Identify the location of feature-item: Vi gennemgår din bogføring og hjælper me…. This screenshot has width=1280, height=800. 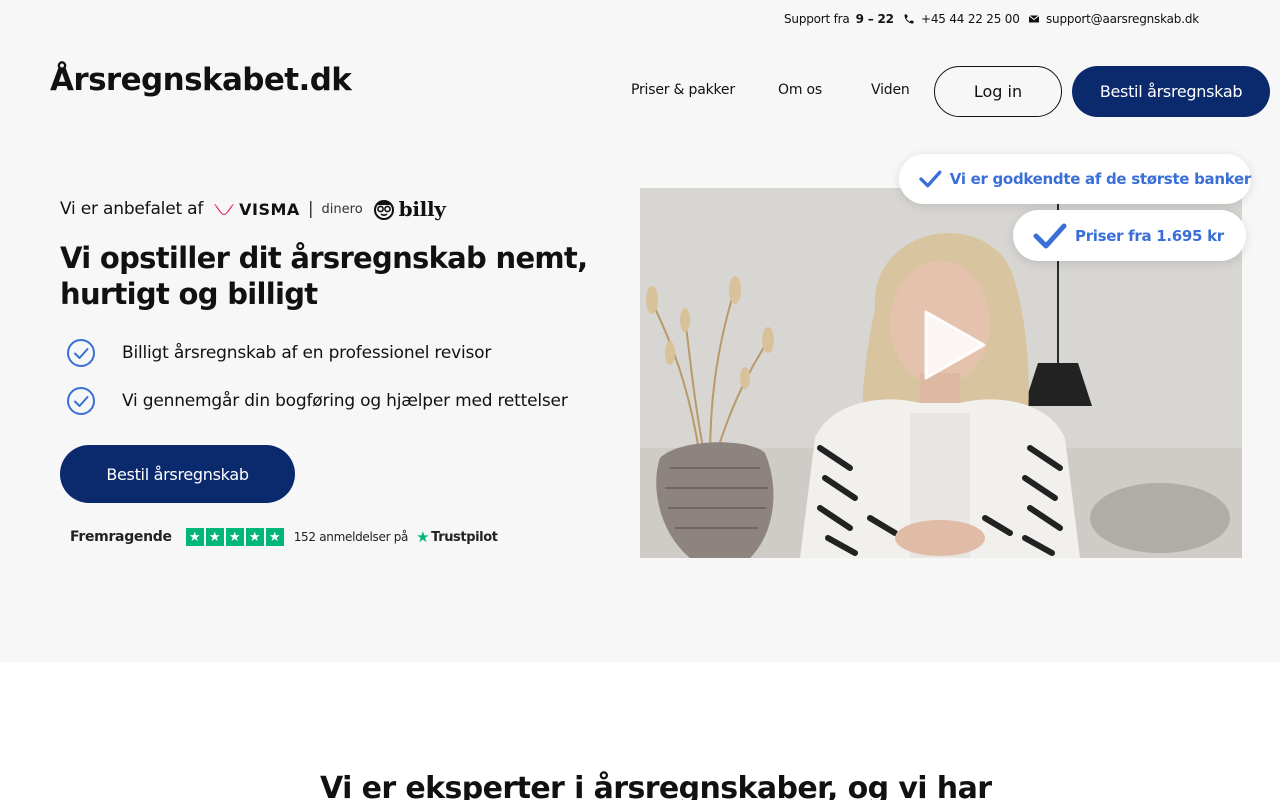
(317, 401).